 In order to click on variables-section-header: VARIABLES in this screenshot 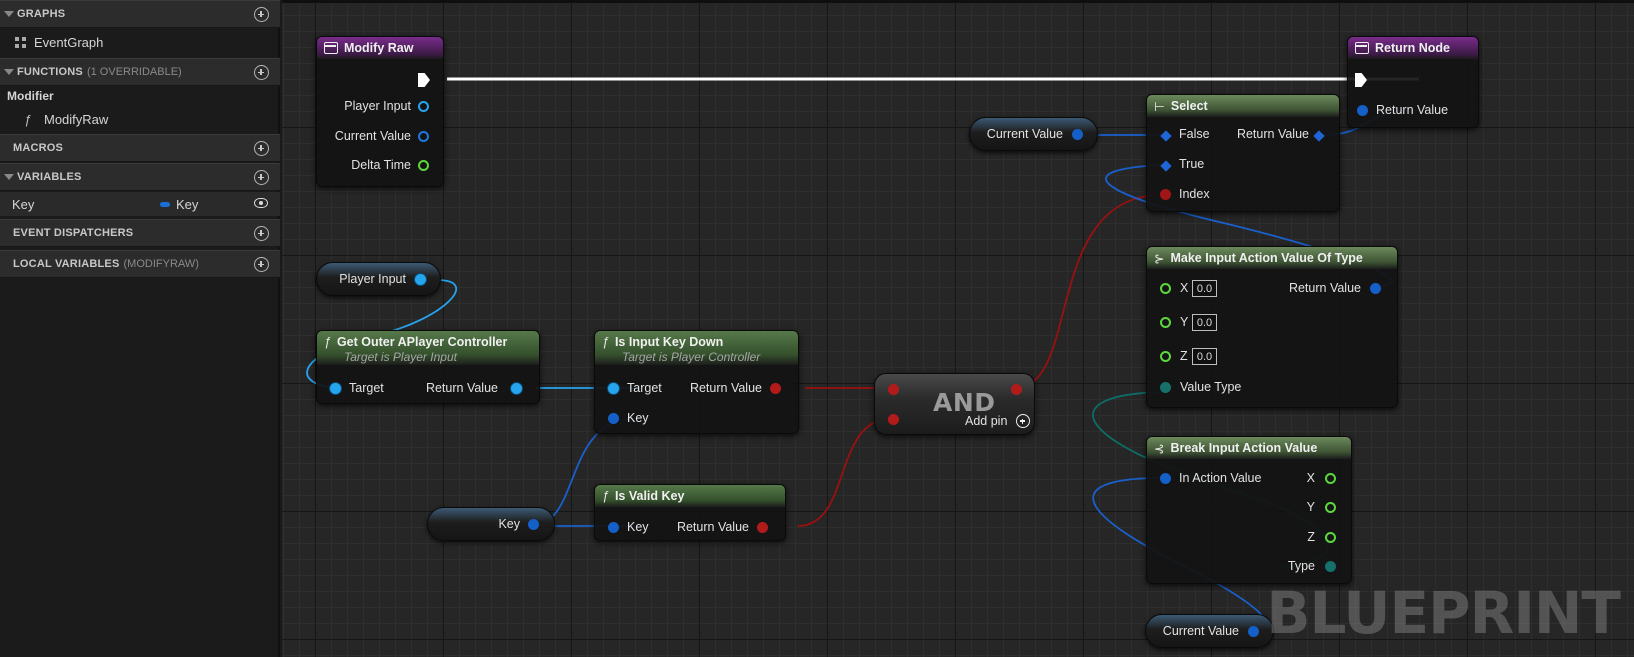, I will do `click(140, 177)`.